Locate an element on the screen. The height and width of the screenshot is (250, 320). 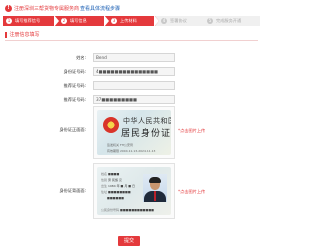
valid-line: 有效期限 2004.11.13-2024.11.13 is located at coordinates (131, 151).